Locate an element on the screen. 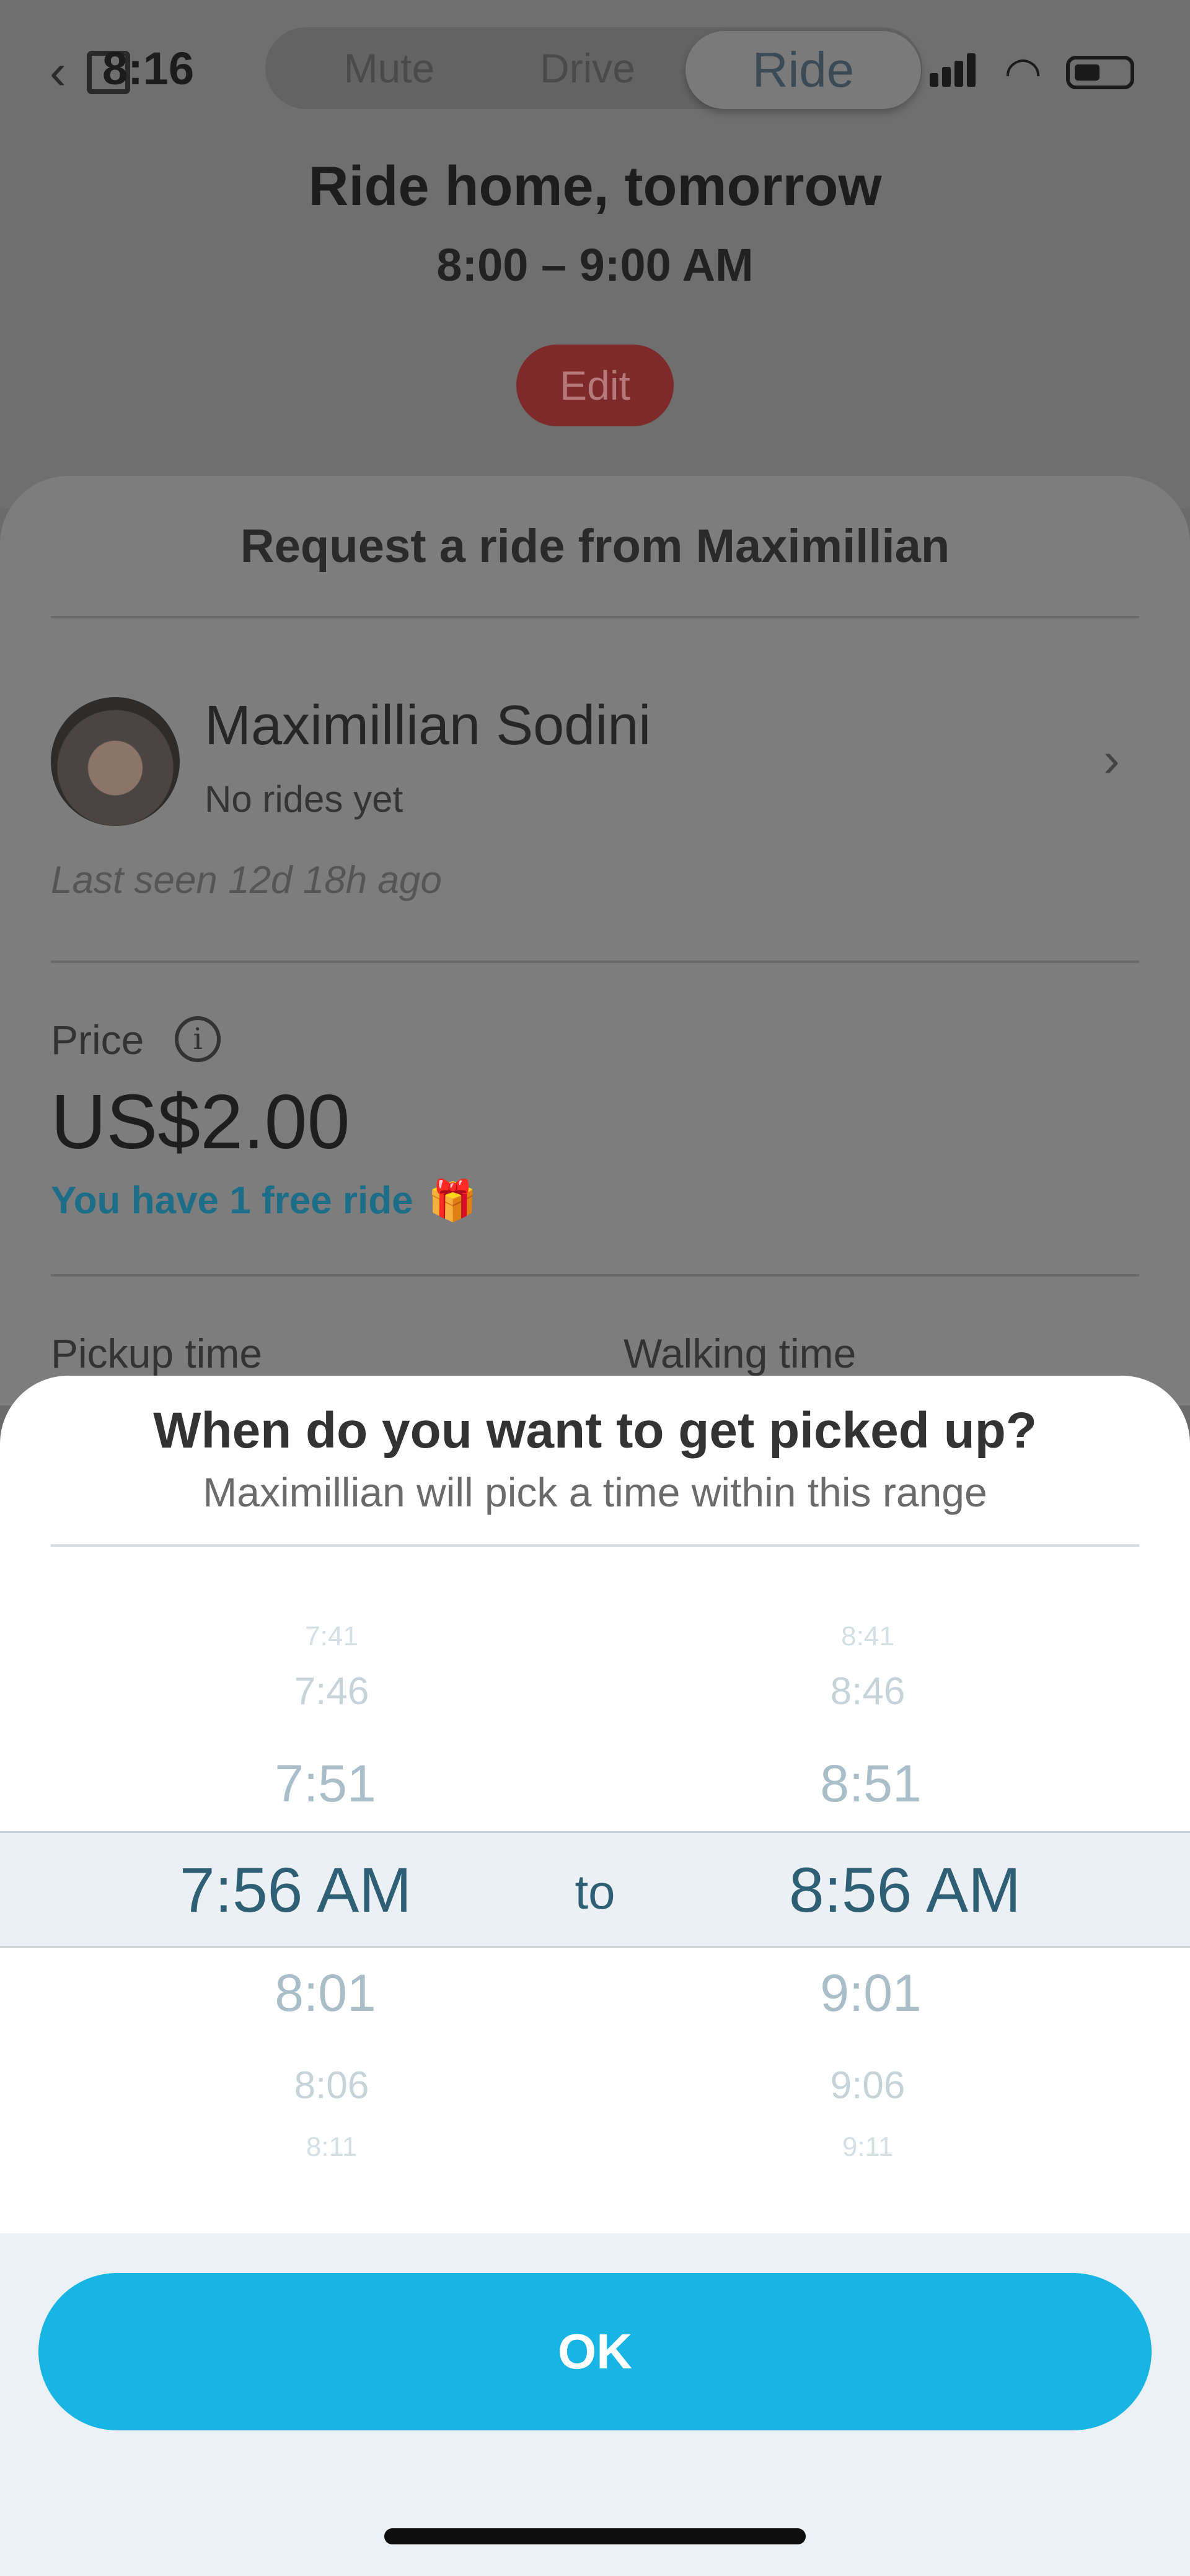 The width and height of the screenshot is (1190, 2576). home-indicator is located at coordinates (595, 2536).